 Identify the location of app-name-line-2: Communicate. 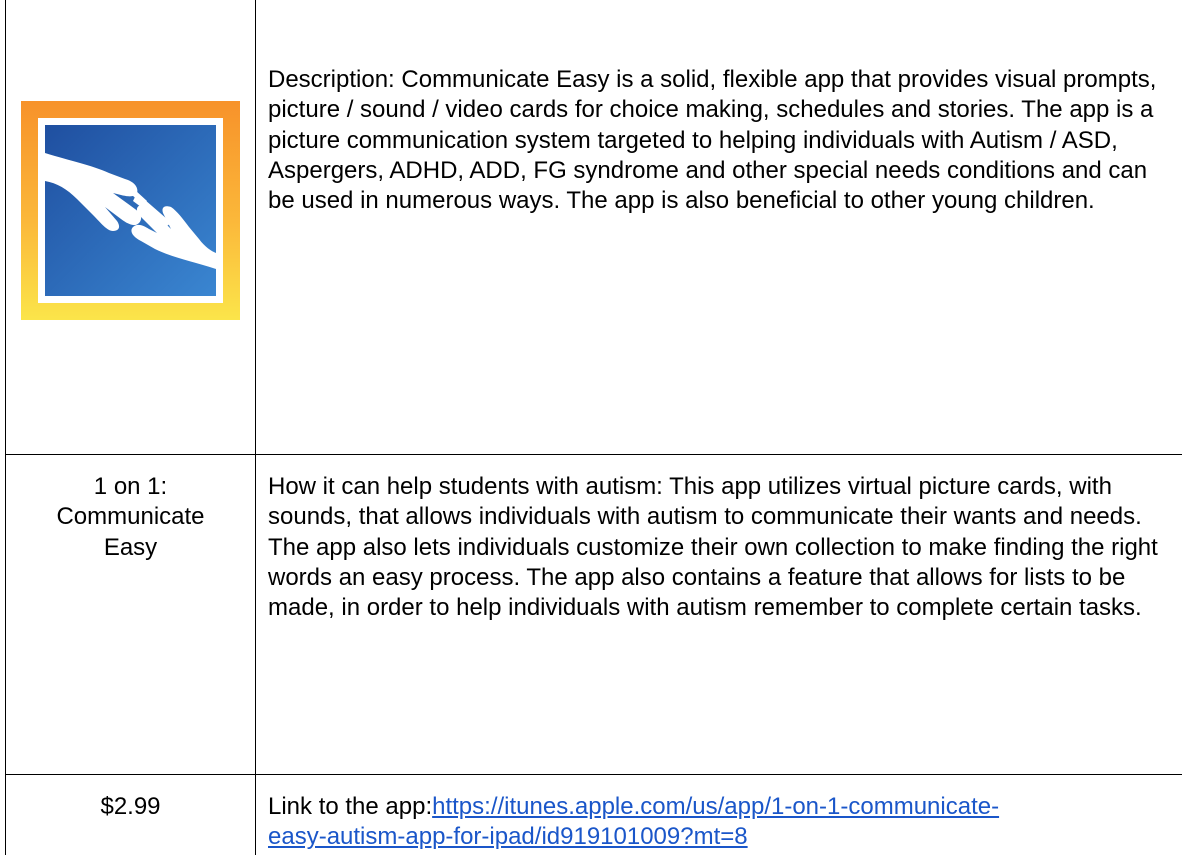
(130, 517).